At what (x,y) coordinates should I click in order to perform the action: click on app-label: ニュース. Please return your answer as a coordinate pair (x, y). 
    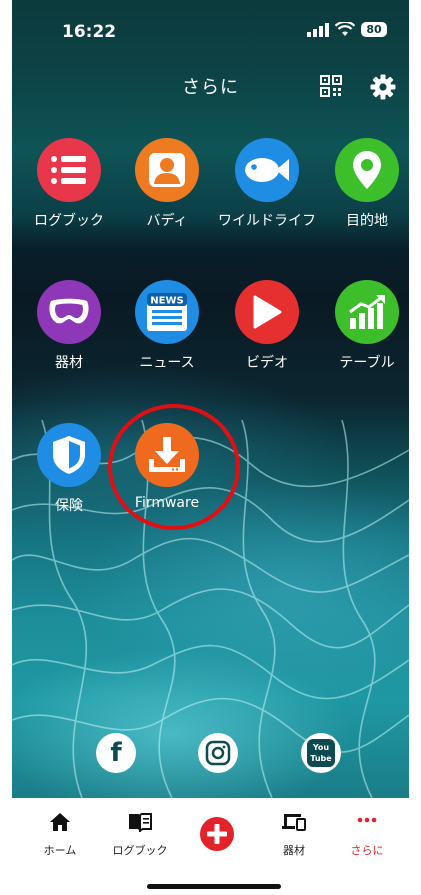
    Looking at the image, I should click on (167, 363).